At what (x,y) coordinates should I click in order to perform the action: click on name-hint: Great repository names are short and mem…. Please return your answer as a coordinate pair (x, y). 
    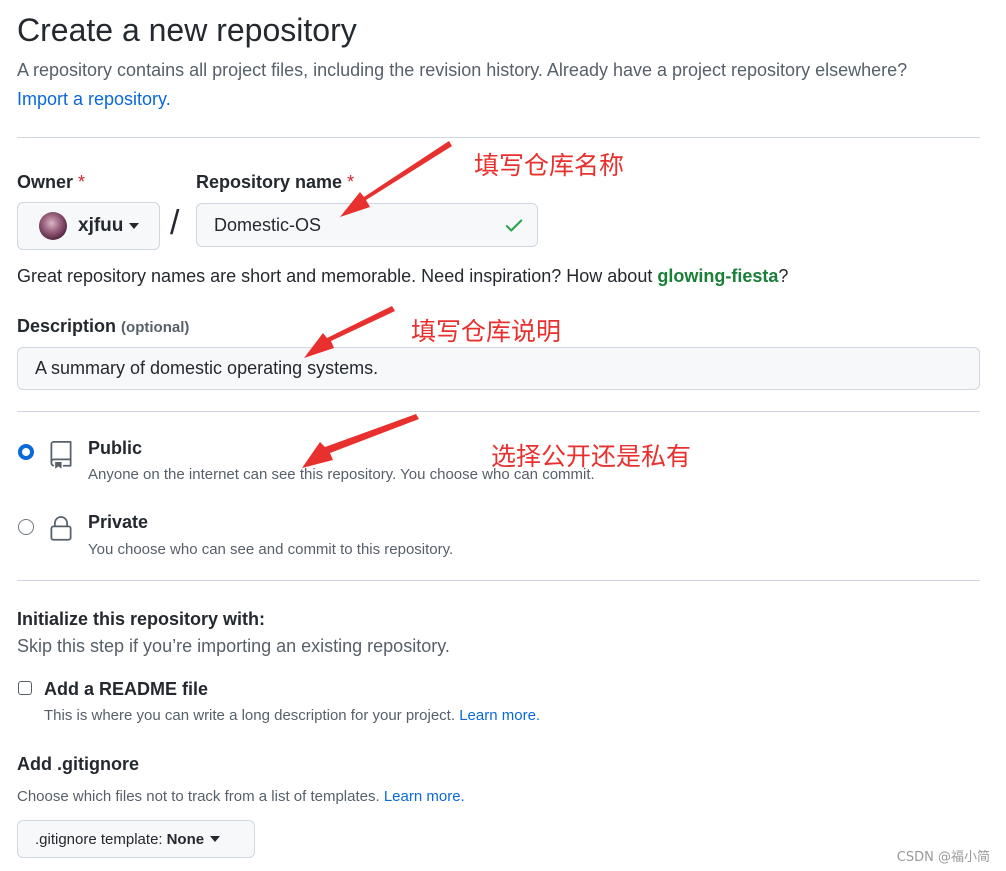
    Looking at the image, I should click on (403, 276).